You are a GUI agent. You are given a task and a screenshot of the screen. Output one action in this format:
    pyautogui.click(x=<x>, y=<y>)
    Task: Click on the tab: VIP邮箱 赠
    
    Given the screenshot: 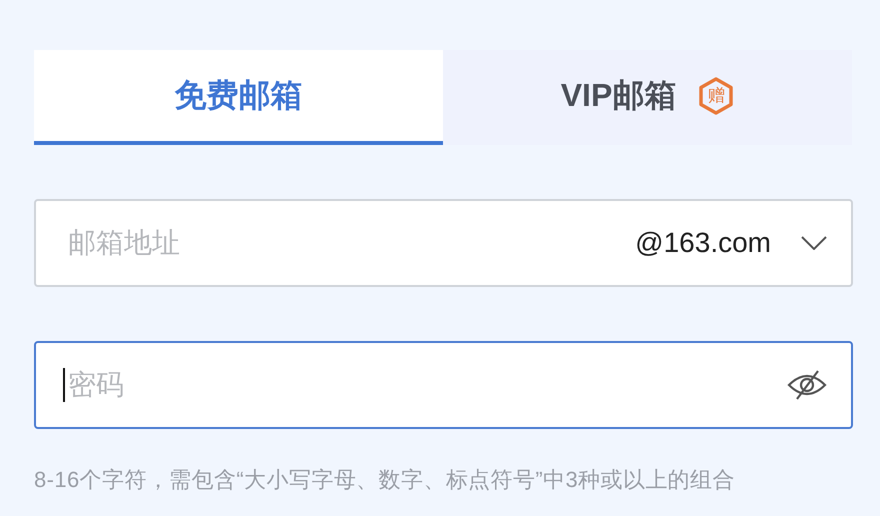 What is the action you would take?
    pyautogui.click(x=647, y=97)
    